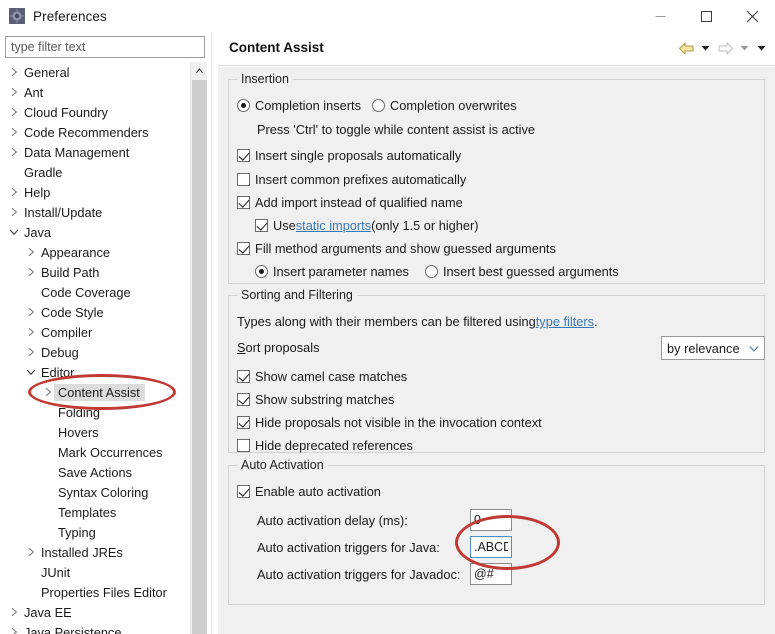  What do you see at coordinates (491, 574) in the screenshot?
I see `auto-activation-javadoc-triggers-input` at bounding box center [491, 574].